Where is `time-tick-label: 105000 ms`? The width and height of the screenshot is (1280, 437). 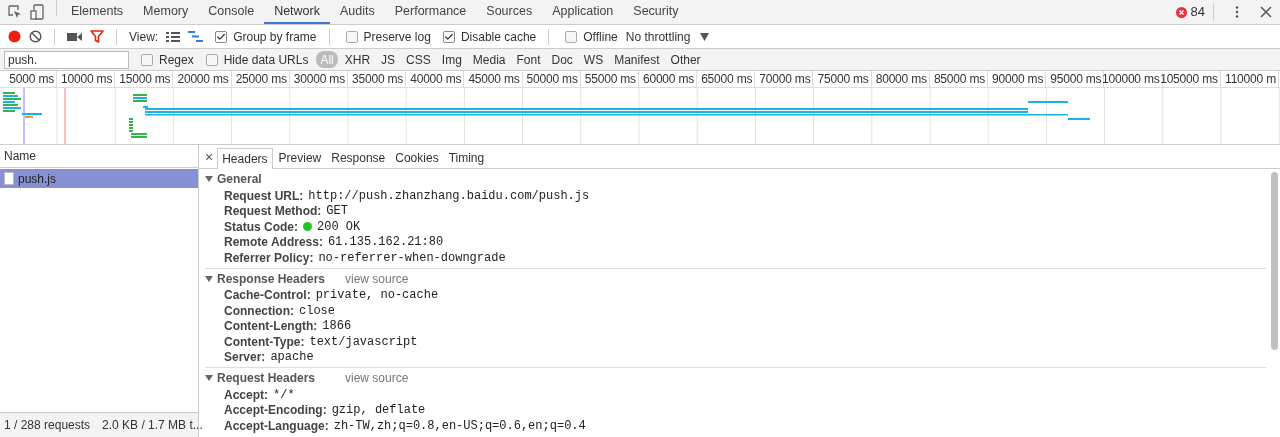
time-tick-label: 105000 ms is located at coordinates (1189, 79).